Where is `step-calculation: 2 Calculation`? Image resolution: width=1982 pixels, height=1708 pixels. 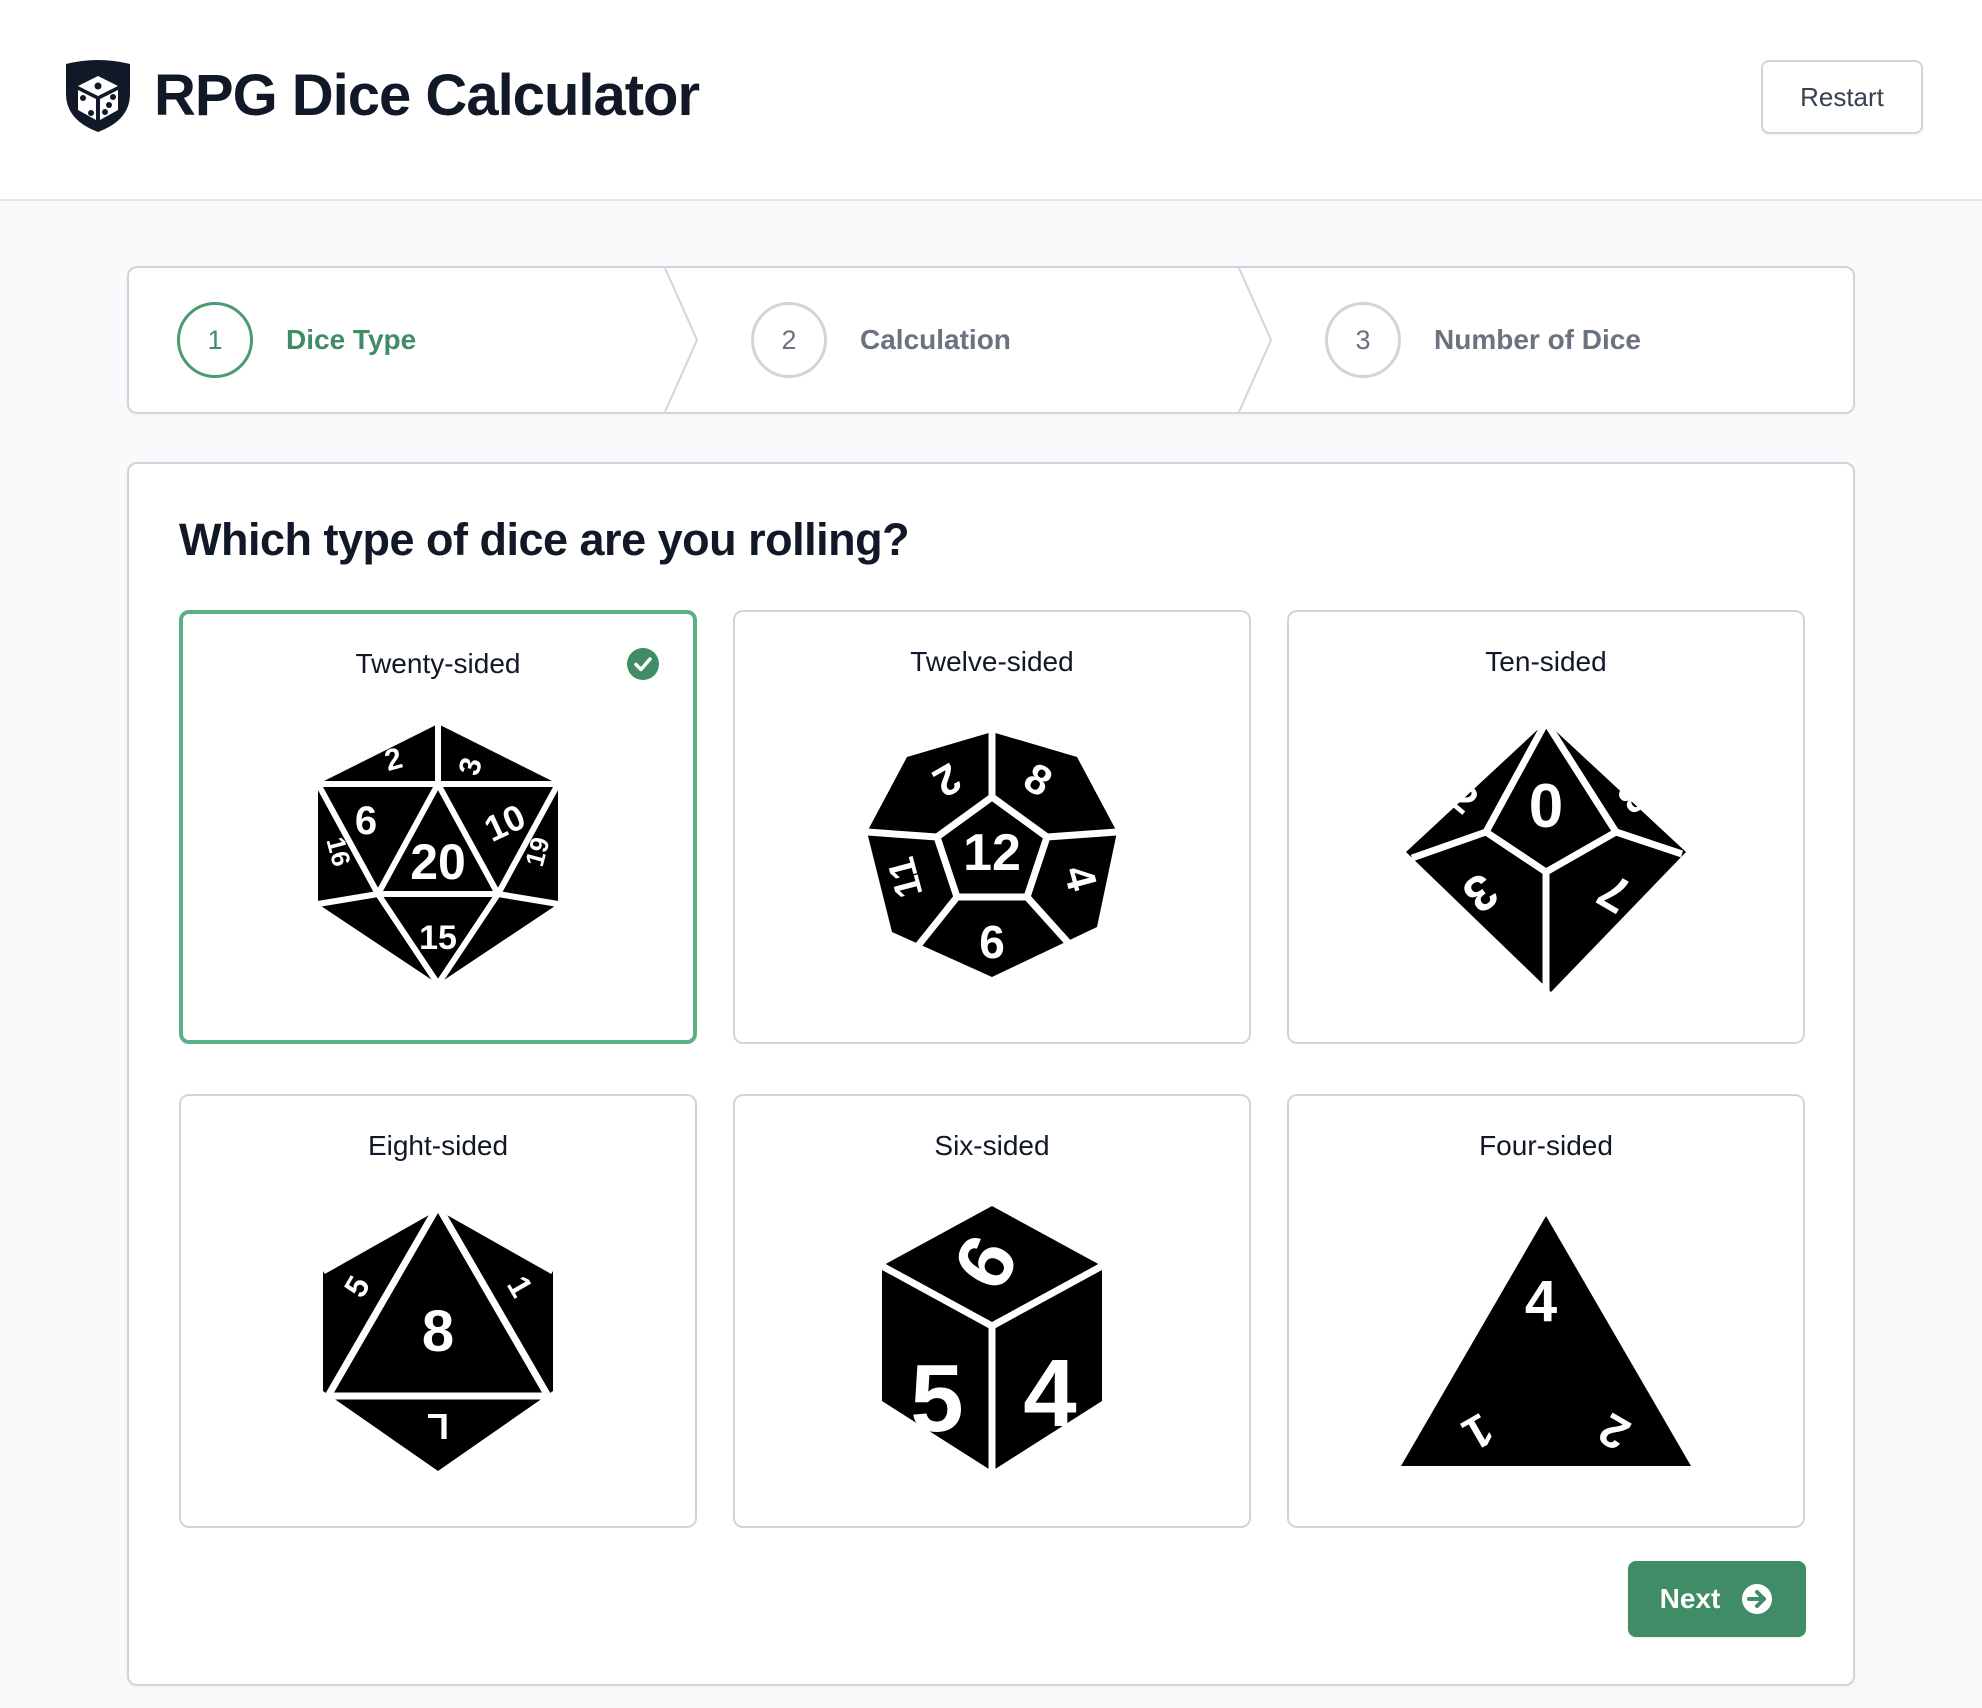 step-calculation: 2 Calculation is located at coordinates (881, 340).